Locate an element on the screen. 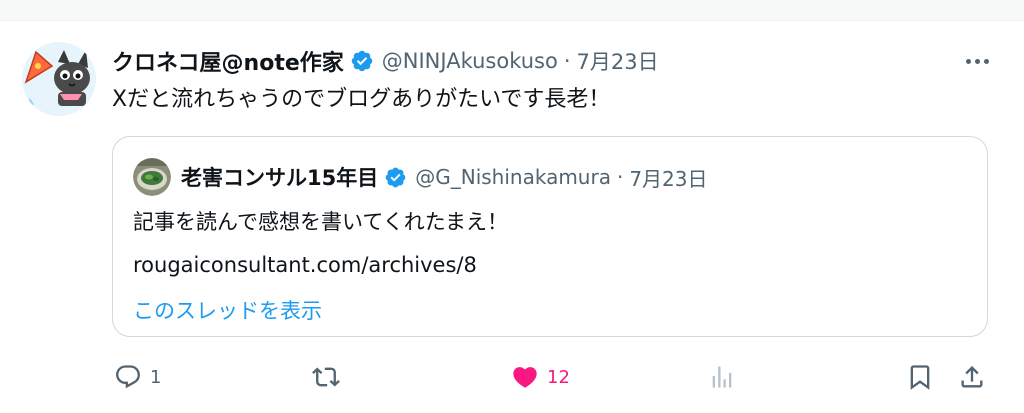  quoted-post-url: rougaiconsultant.com/archives/8 is located at coordinates (305, 265).